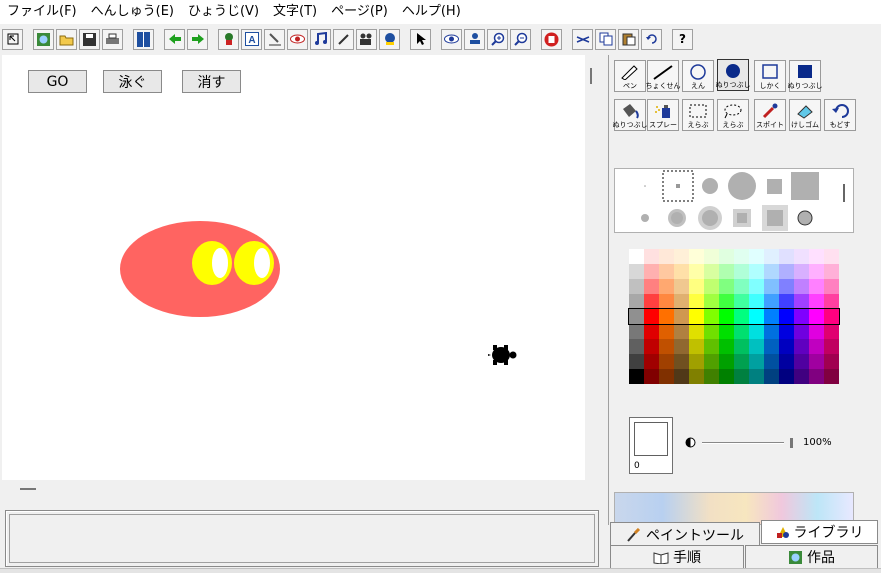  I want to click on music-icon, so click(320, 39).